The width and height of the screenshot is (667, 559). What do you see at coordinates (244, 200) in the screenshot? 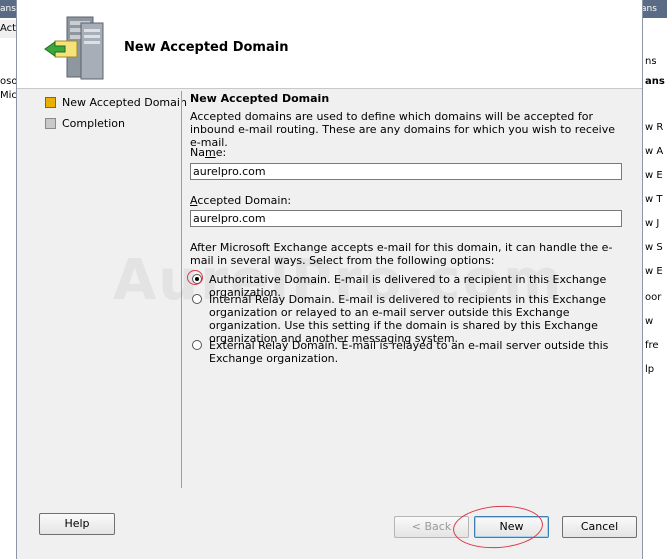
I see `accepted-domain-label-rest: ccepted Domain:` at bounding box center [244, 200].